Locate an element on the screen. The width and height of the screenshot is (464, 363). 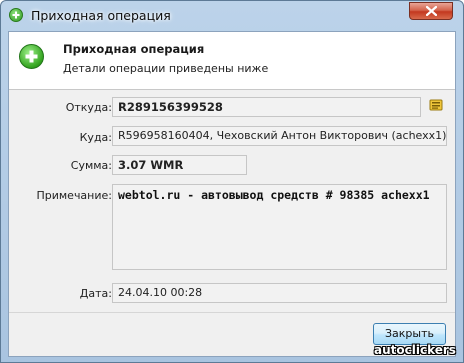
note-label: Примечание: is located at coordinates (74, 195).